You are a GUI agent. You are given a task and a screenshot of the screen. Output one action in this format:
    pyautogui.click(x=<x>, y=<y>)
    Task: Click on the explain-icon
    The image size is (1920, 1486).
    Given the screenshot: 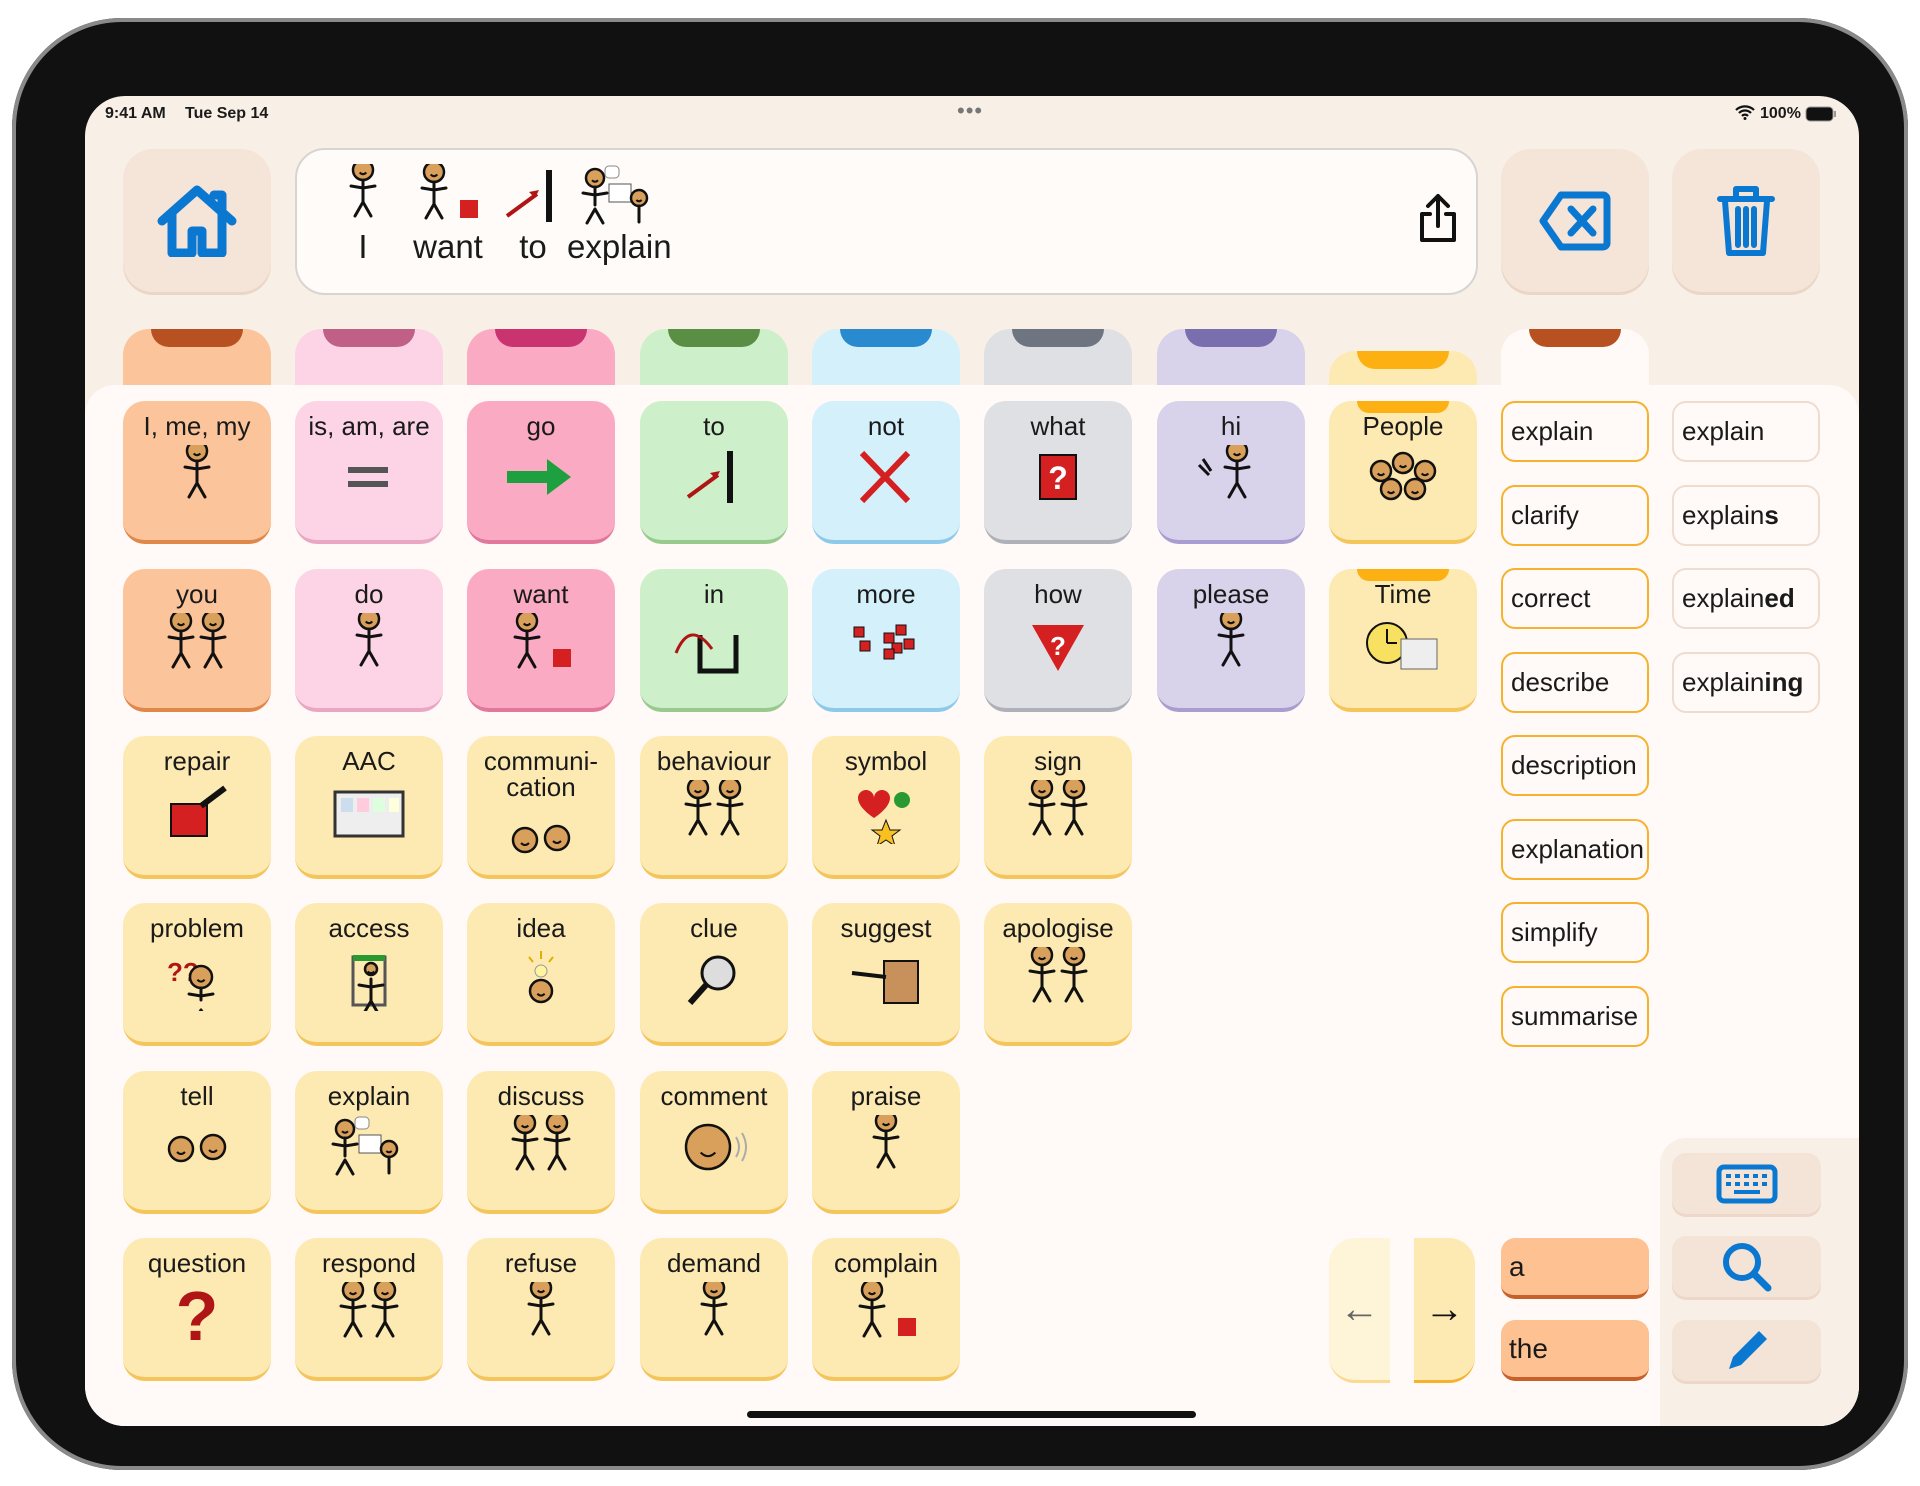 What is the action you would take?
    pyautogui.click(x=615, y=195)
    